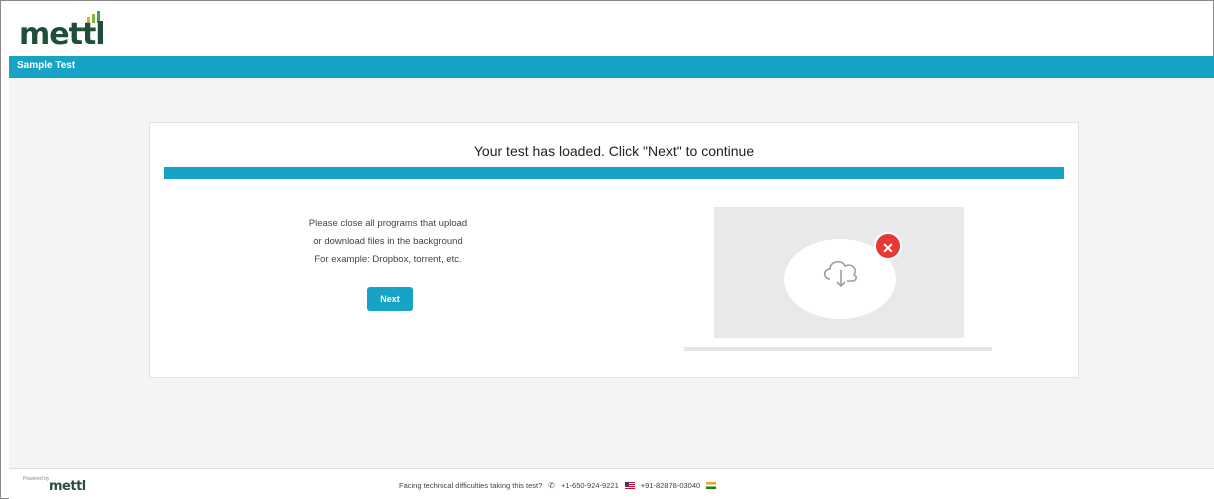  I want to click on us-flag-icon, so click(629, 485).